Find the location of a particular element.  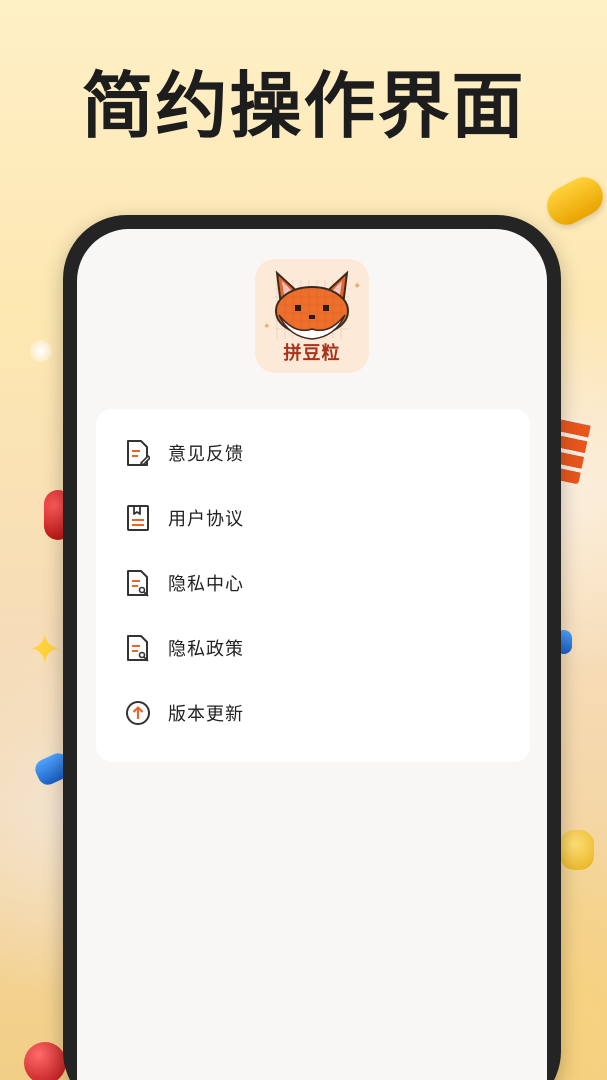

menu-item-label: 用户协议 is located at coordinates (206, 519).